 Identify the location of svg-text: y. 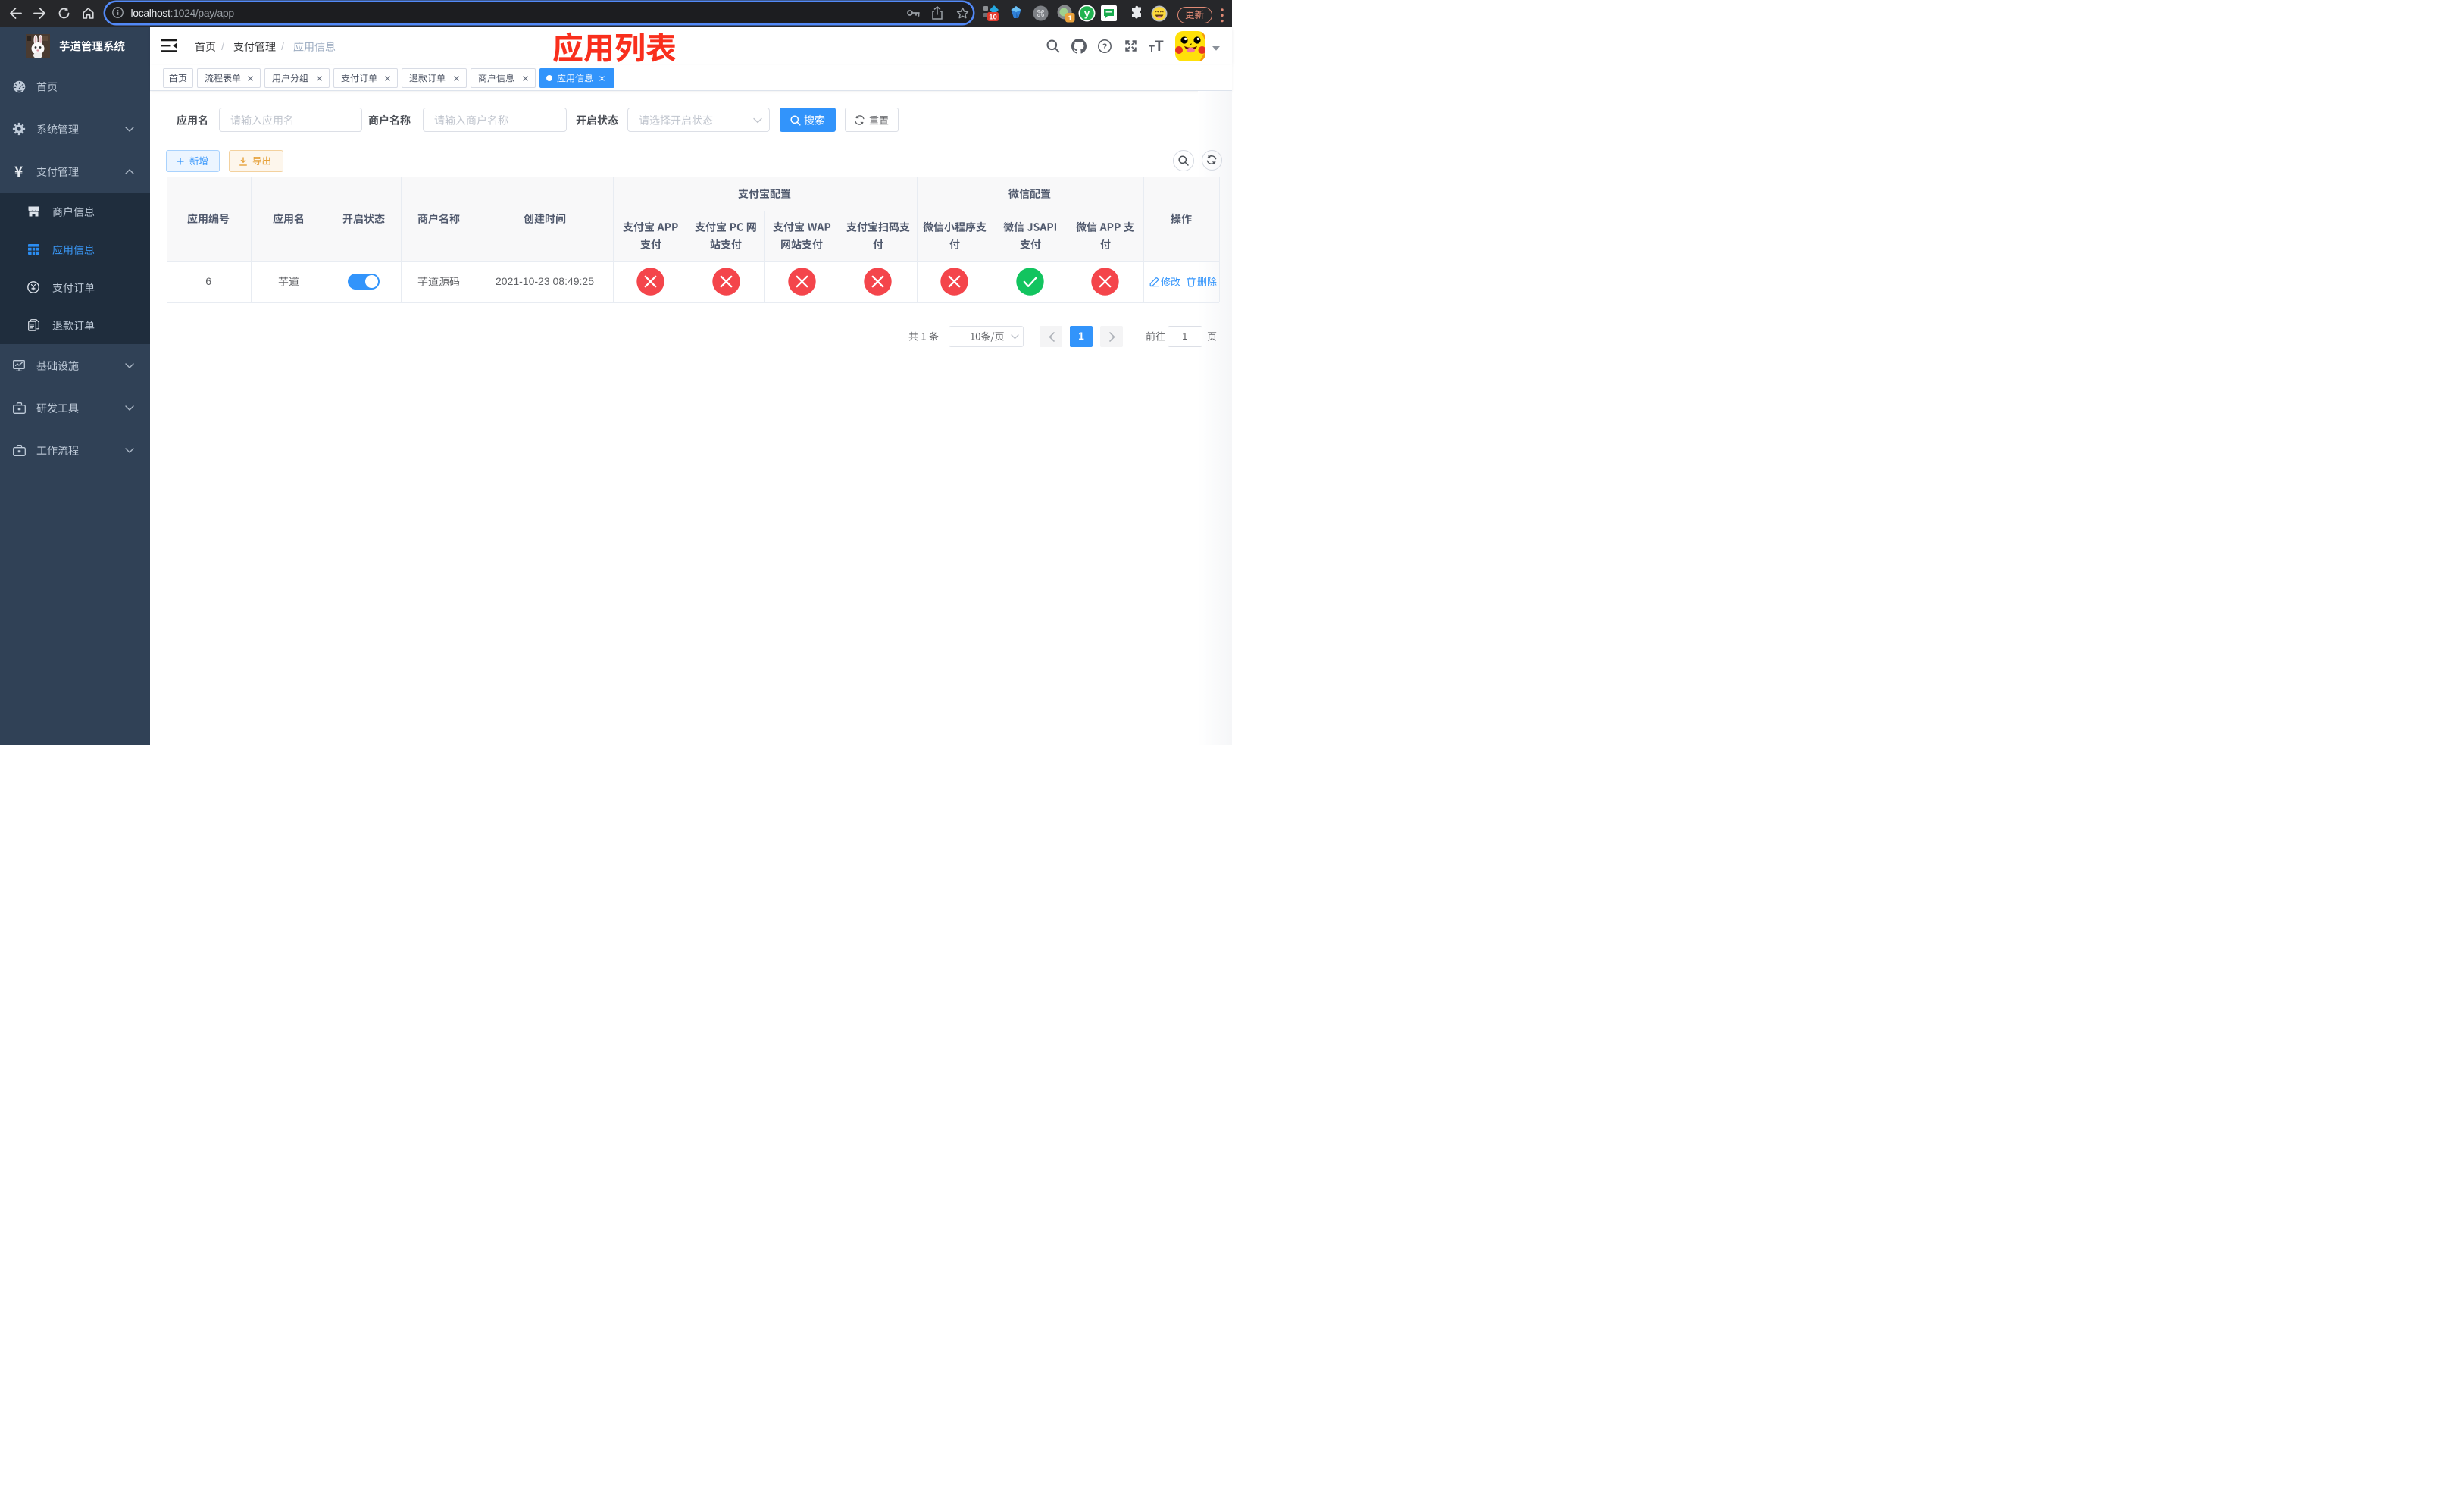
(1087, 14).